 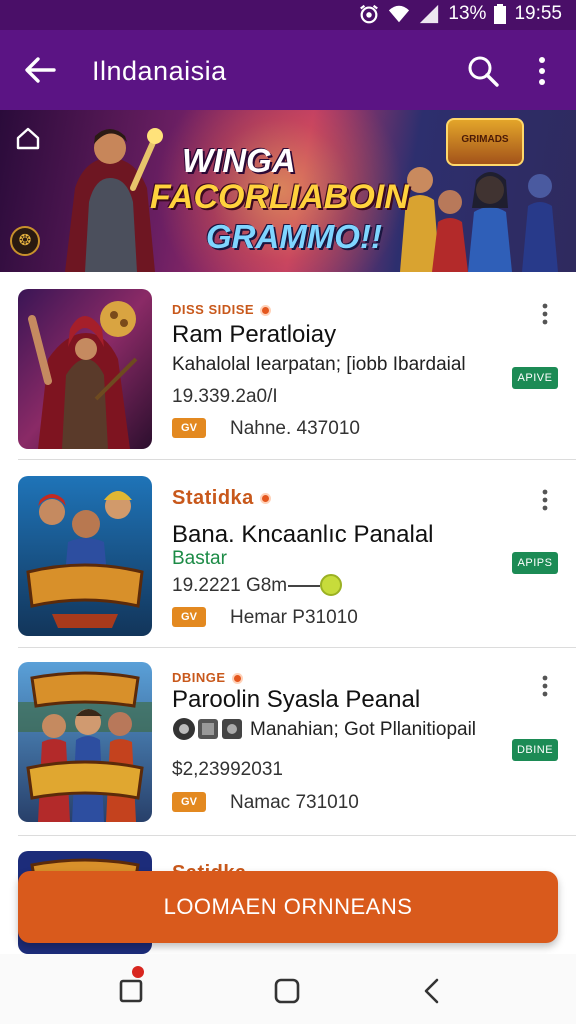 I want to click on app-subtitle: Bastar, so click(x=199, y=558).